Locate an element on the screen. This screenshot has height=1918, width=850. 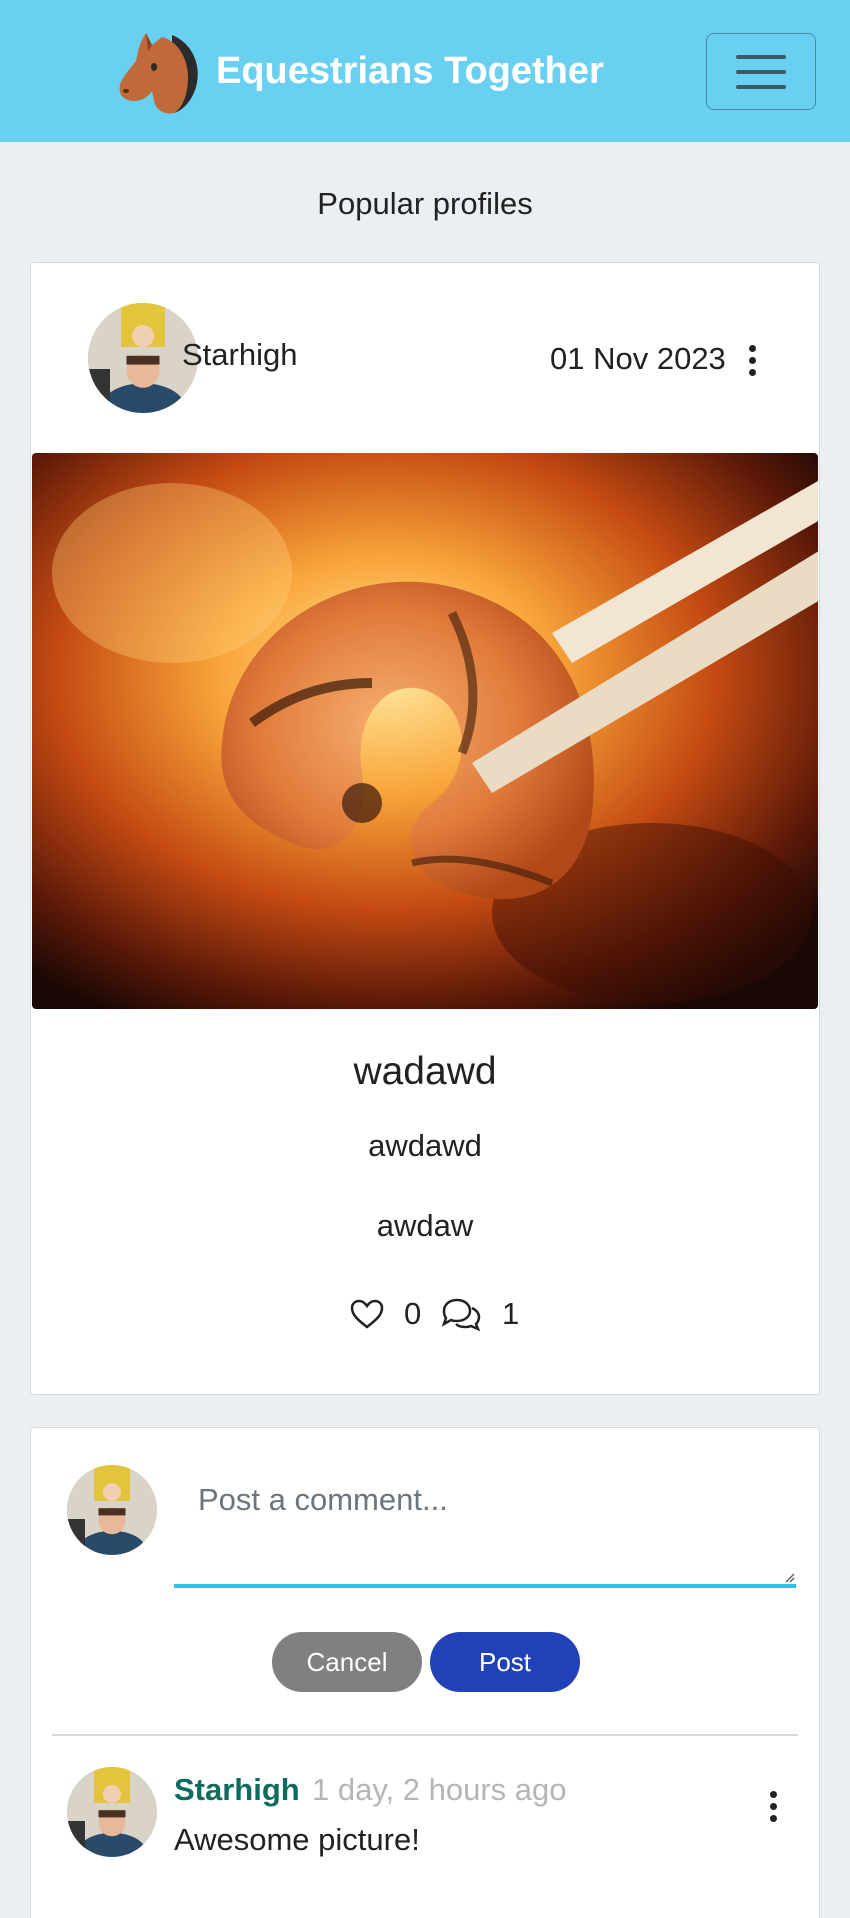
divider is located at coordinates (425, 1735).